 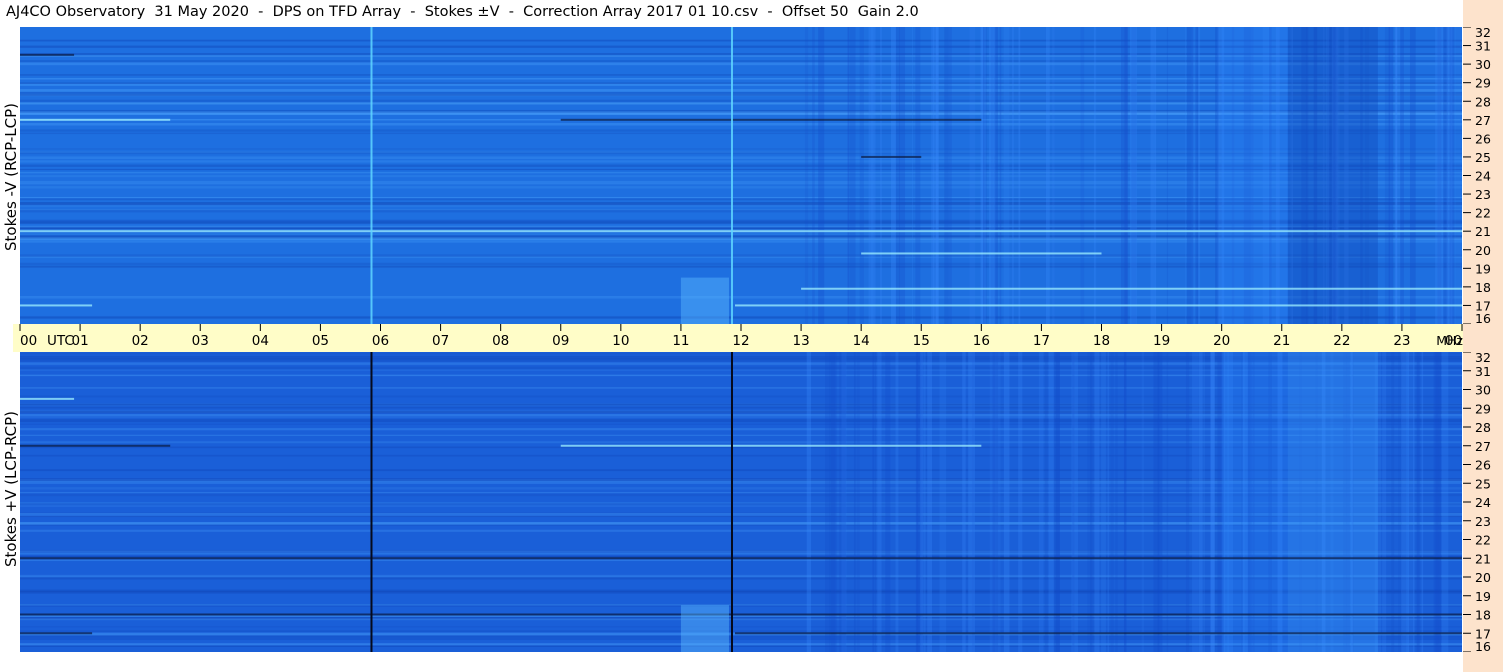 I want to click on frequency-axis-top: 1617181920212223242526272829303132, so click(x=1477, y=175).